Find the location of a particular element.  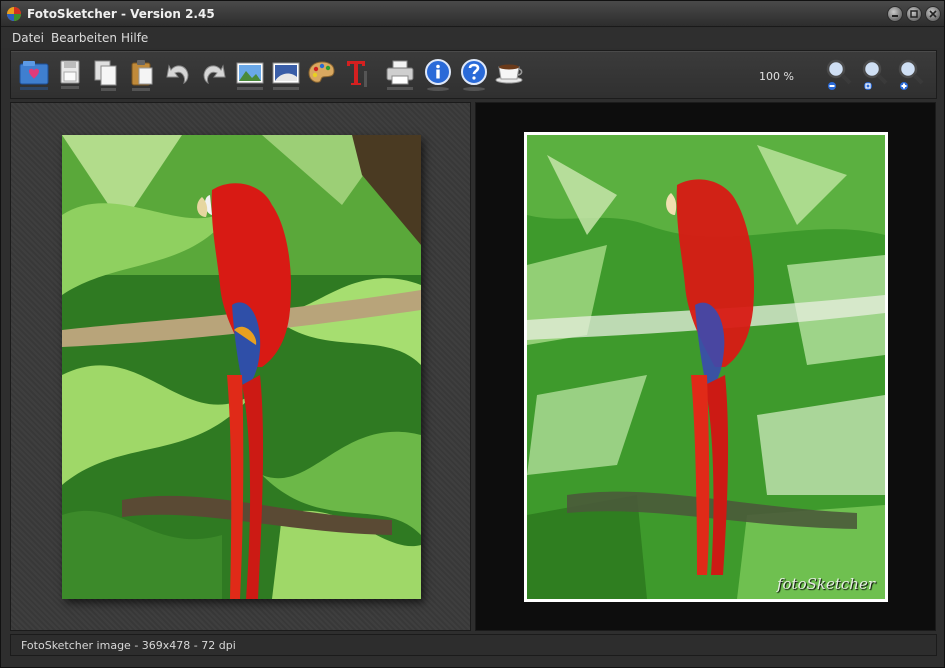

open-image-icon is located at coordinates (34, 75).